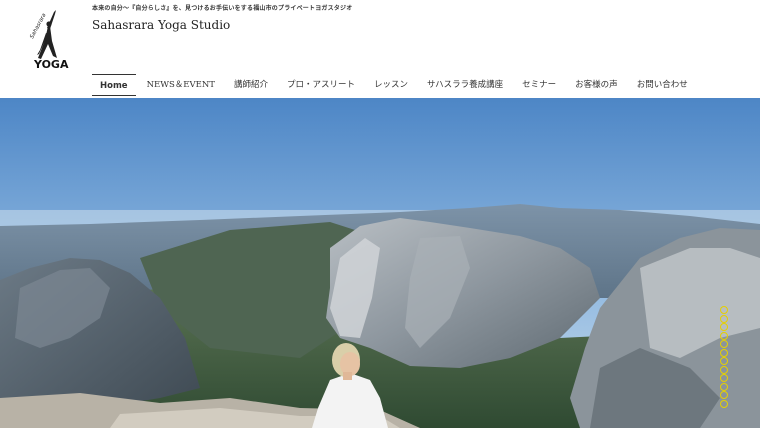 The width and height of the screenshot is (760, 428). What do you see at coordinates (596, 85) in the screenshot?
I see `nav-item-testimonials: お客様の声` at bounding box center [596, 85].